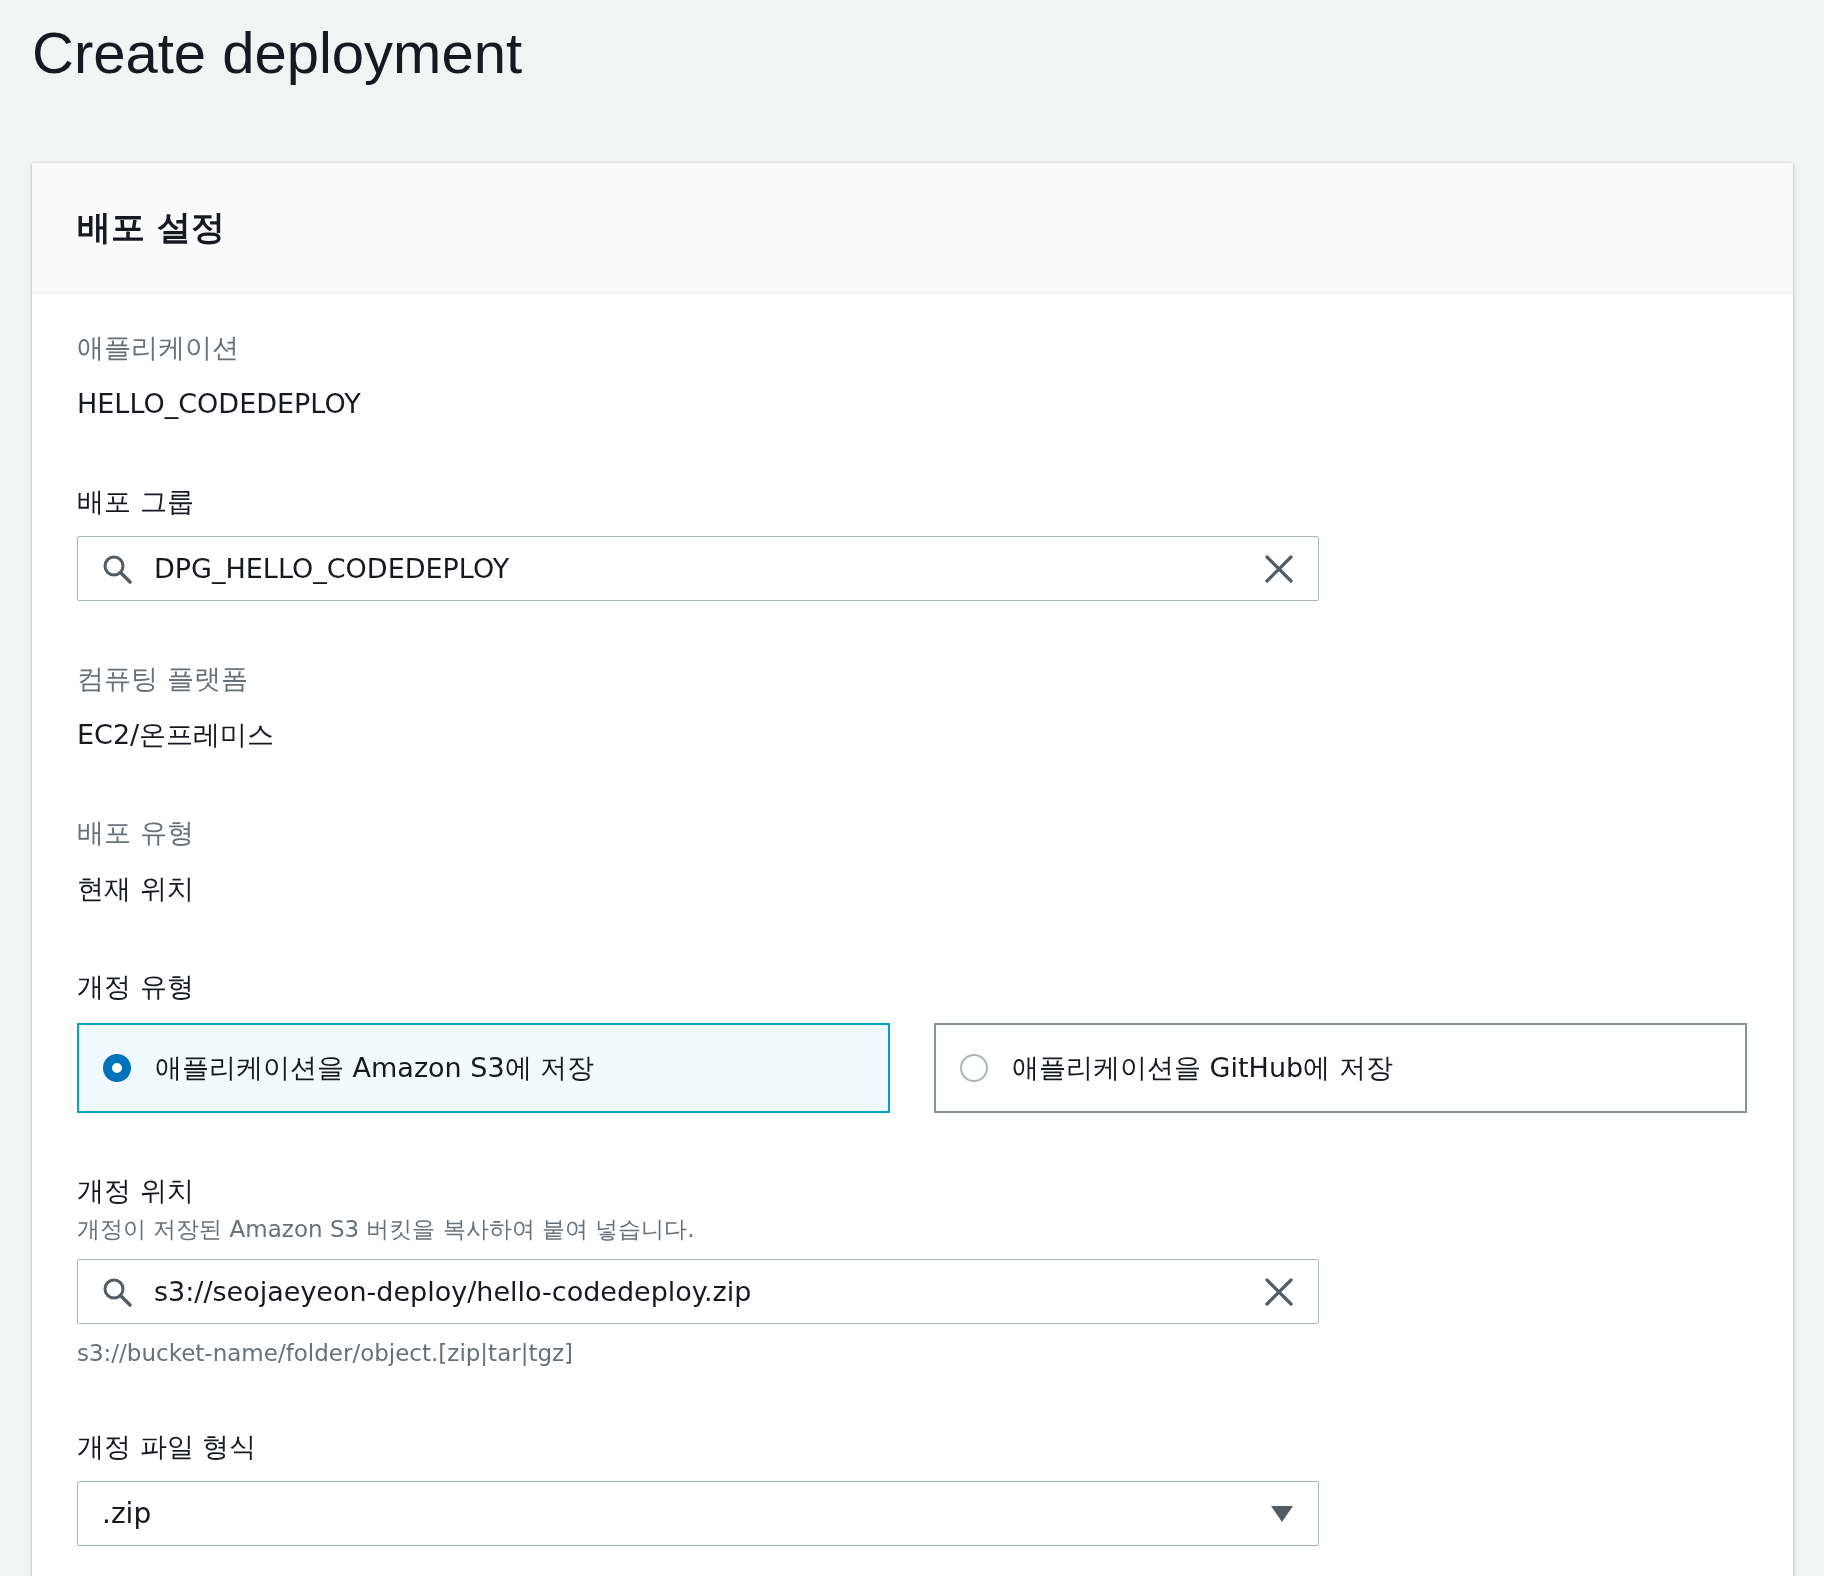 The height and width of the screenshot is (1576, 1824). Describe the element at coordinates (698, 1513) in the screenshot. I see `select-dropdown: .zip` at that location.